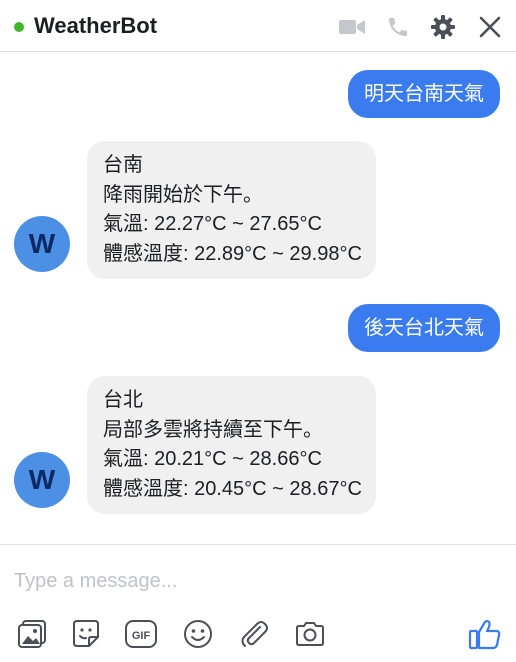 This screenshot has width=516, height=662. Describe the element at coordinates (86, 634) in the screenshot. I see `sticker-icon` at that location.